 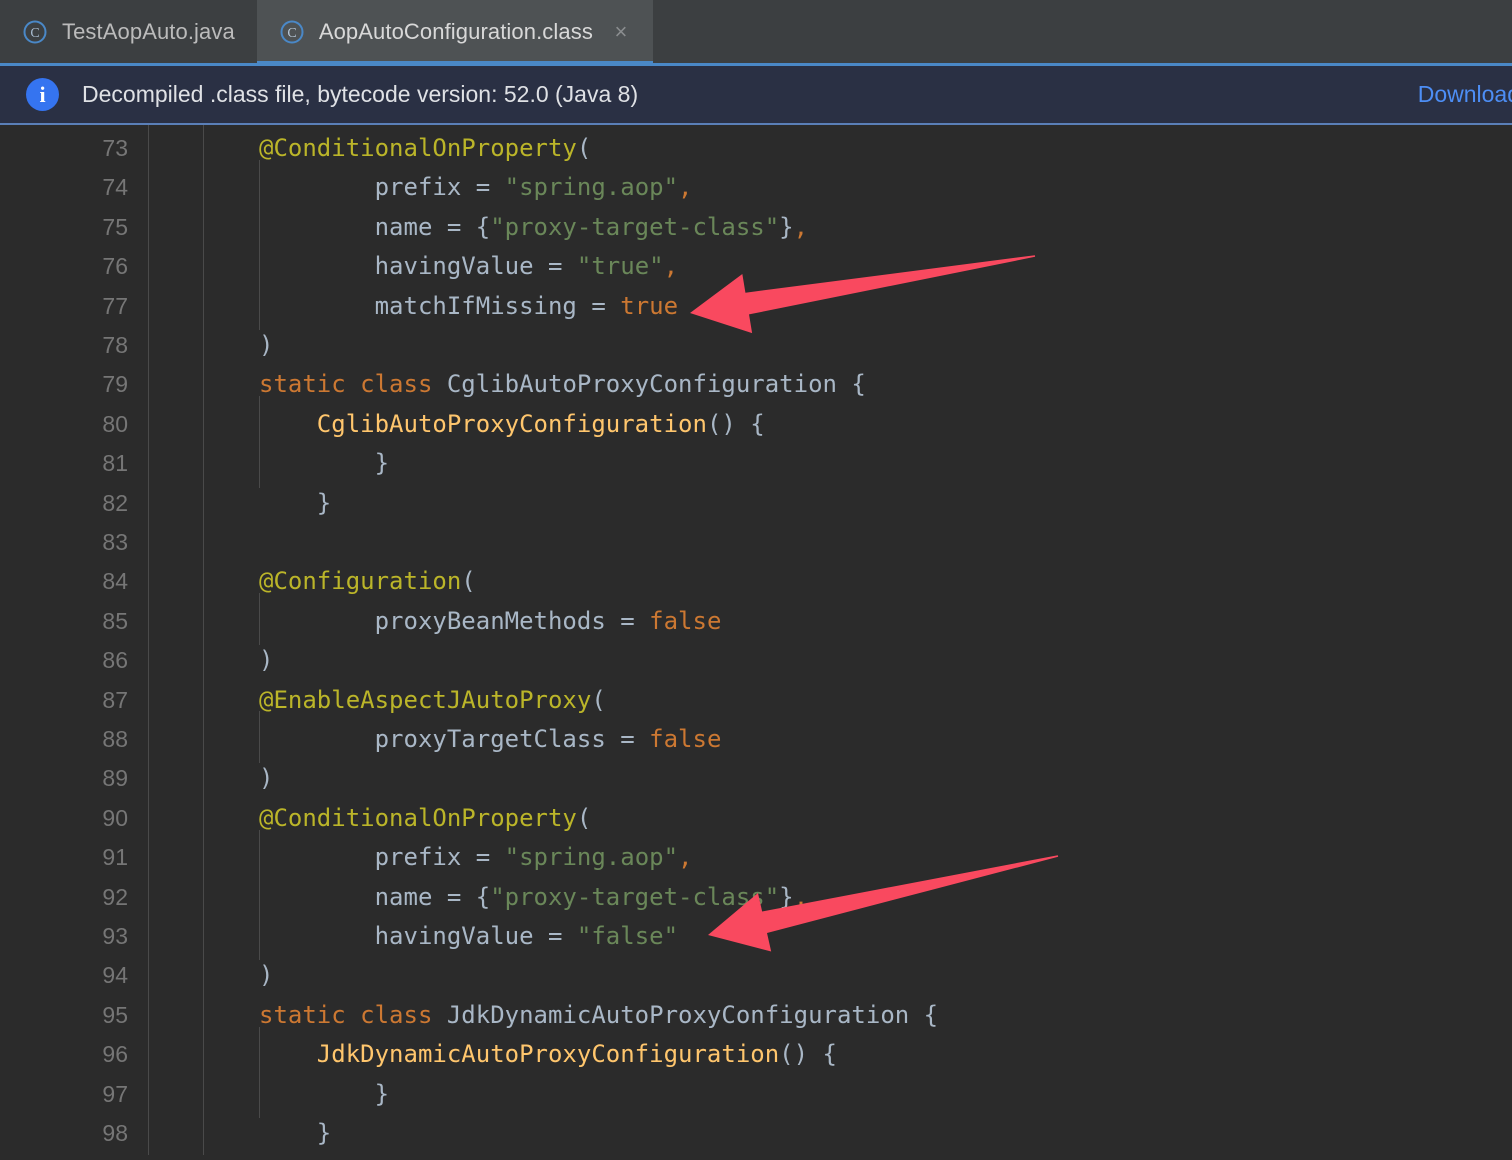 I want to click on tab-label: TestAopAuto.java, so click(x=148, y=31).